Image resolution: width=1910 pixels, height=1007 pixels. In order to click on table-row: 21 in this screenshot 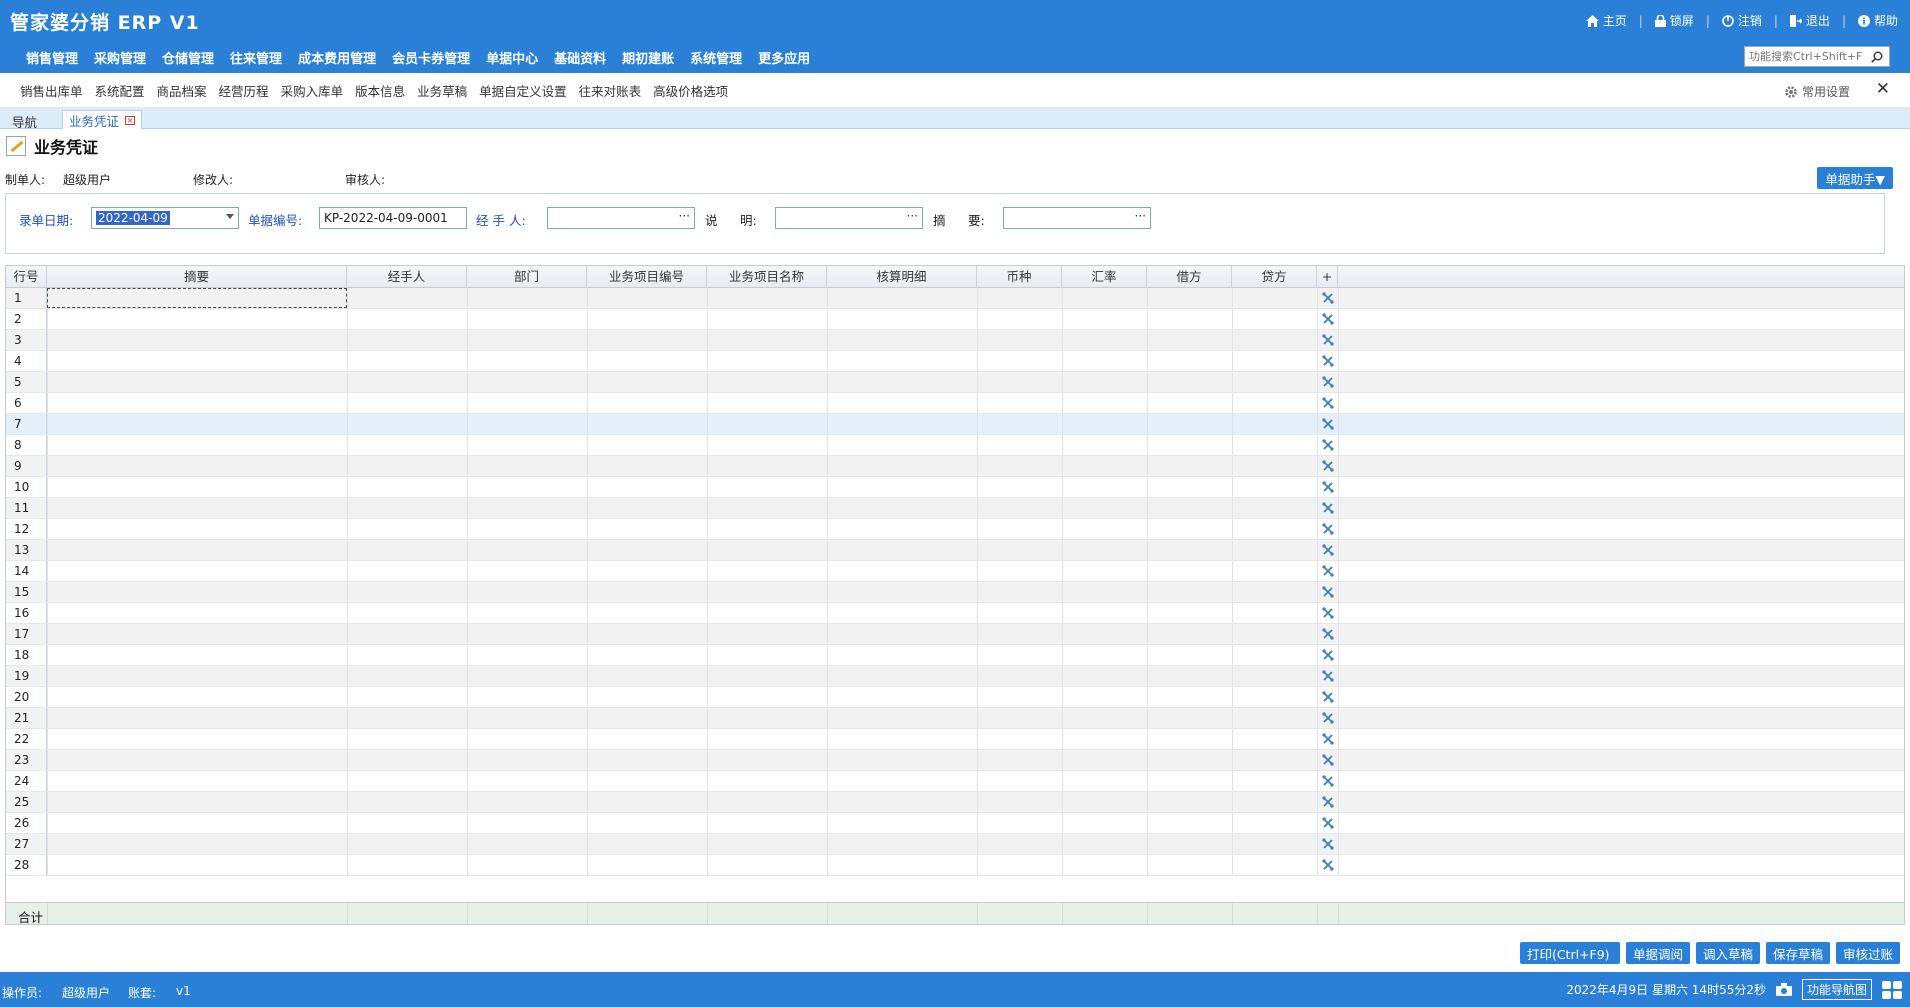, I will do `click(955, 718)`.